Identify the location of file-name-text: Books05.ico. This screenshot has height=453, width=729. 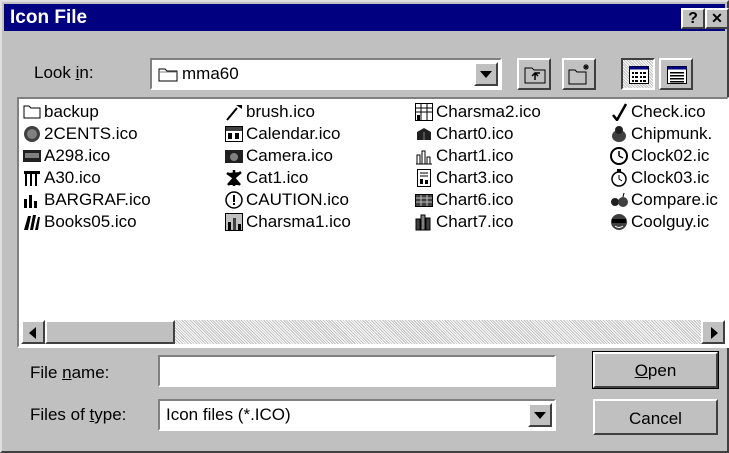
(90, 221).